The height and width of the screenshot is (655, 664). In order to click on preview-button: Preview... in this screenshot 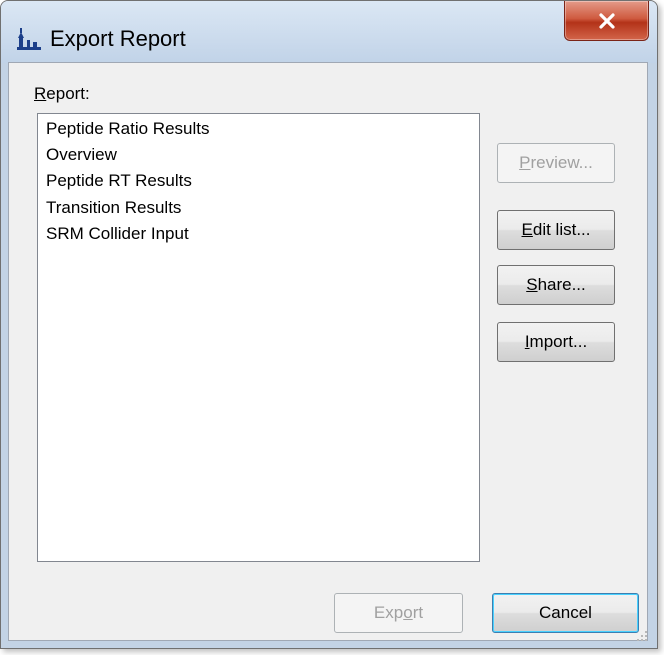, I will do `click(556, 163)`.